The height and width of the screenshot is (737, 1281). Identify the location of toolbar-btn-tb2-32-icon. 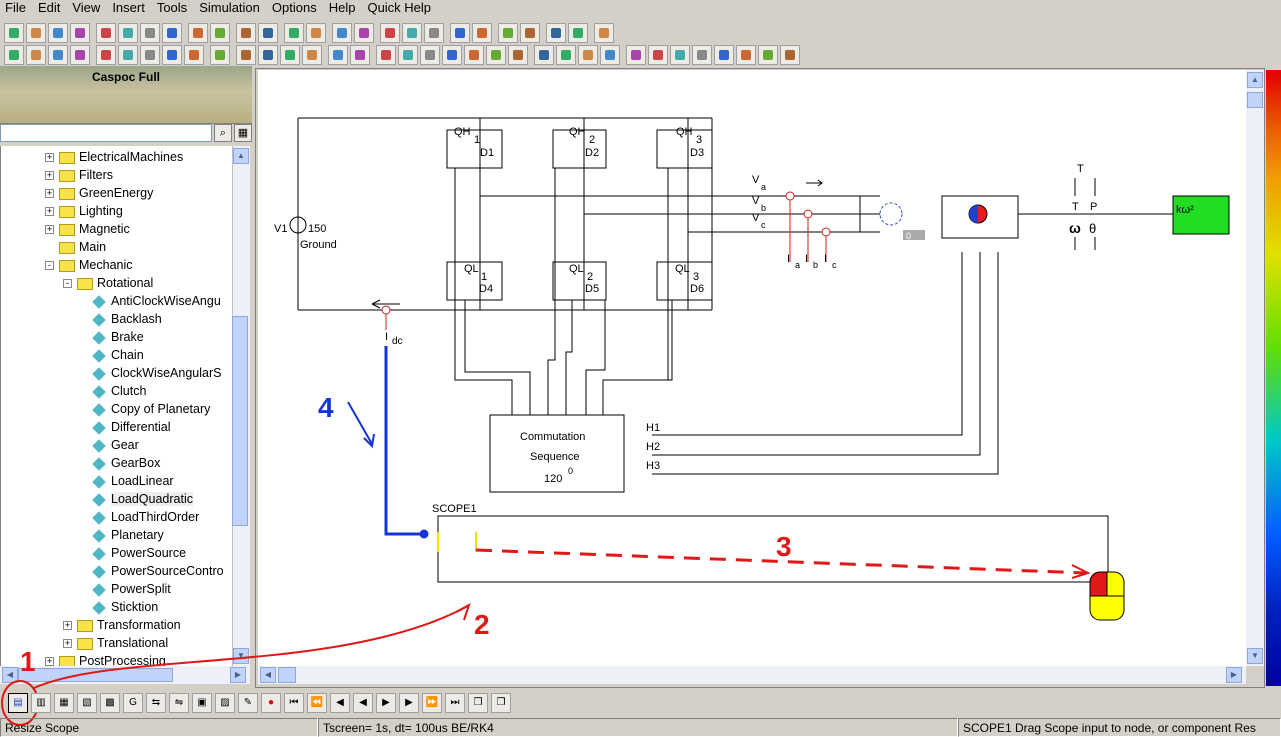
(746, 55).